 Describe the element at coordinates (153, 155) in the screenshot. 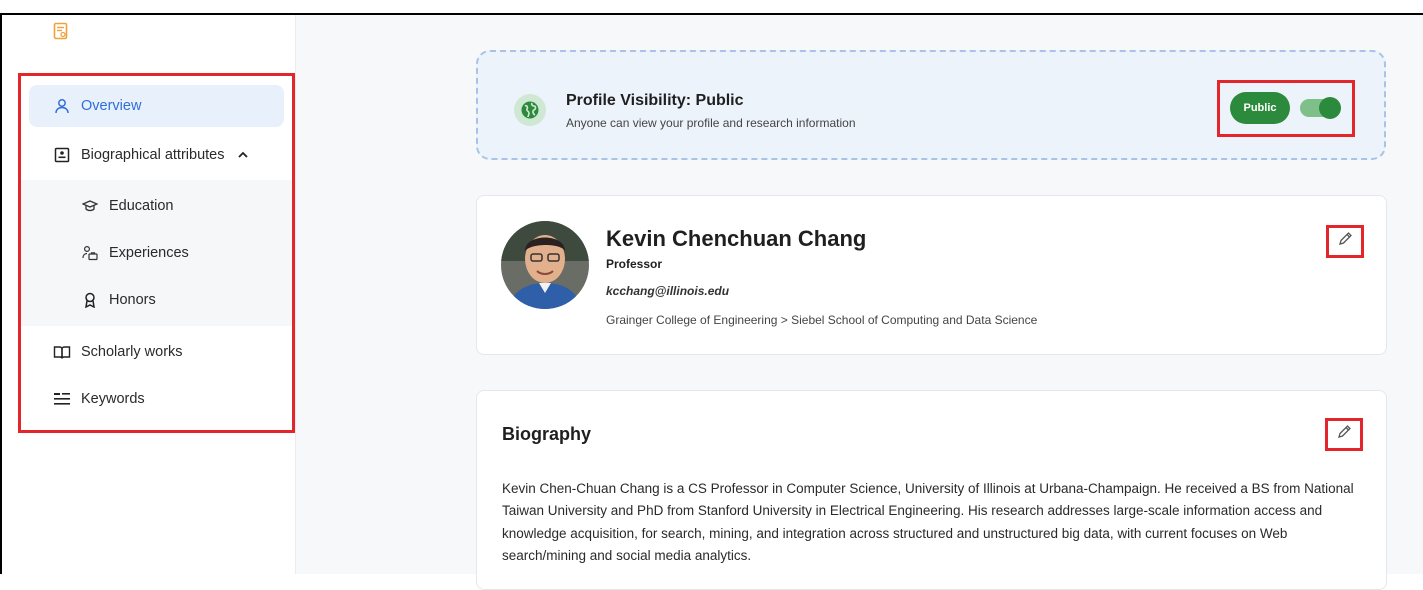

I see `sidebar-item-label: Biographical attributes` at that location.